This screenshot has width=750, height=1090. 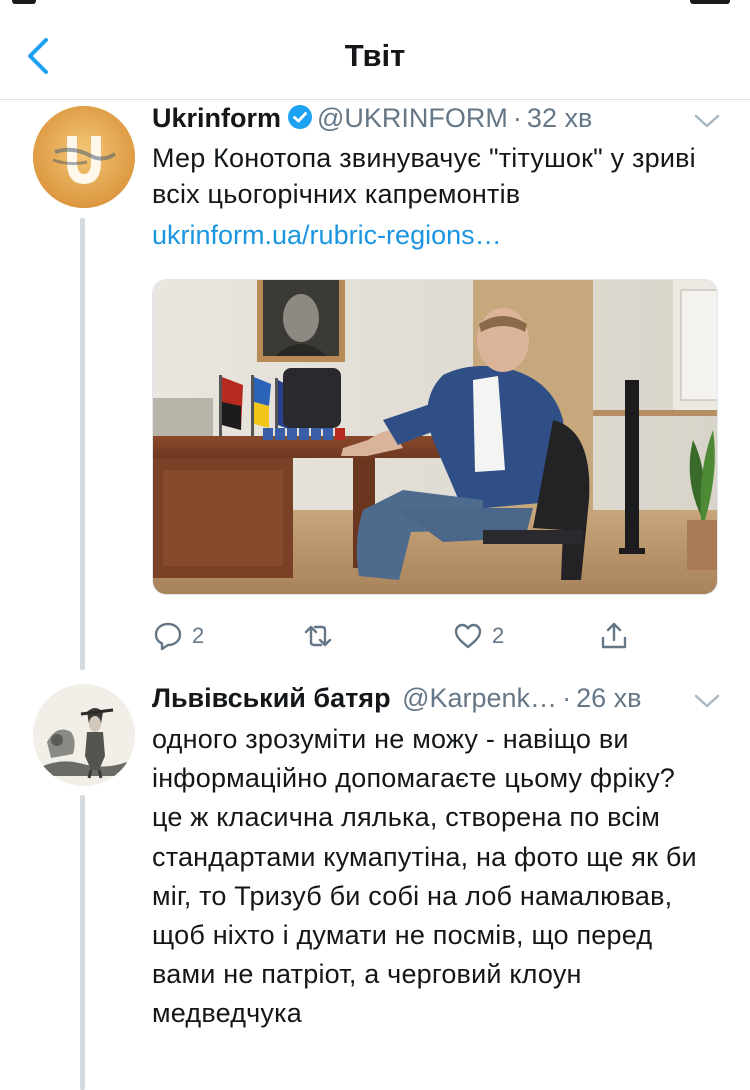 What do you see at coordinates (468, 636) in the screenshot?
I see `heart-icon` at bounding box center [468, 636].